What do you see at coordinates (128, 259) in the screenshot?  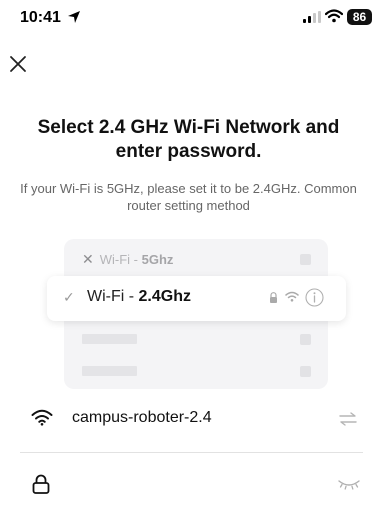 I see `illustration-row-5g: ✕ Wi-Fi - 5Ghz` at bounding box center [128, 259].